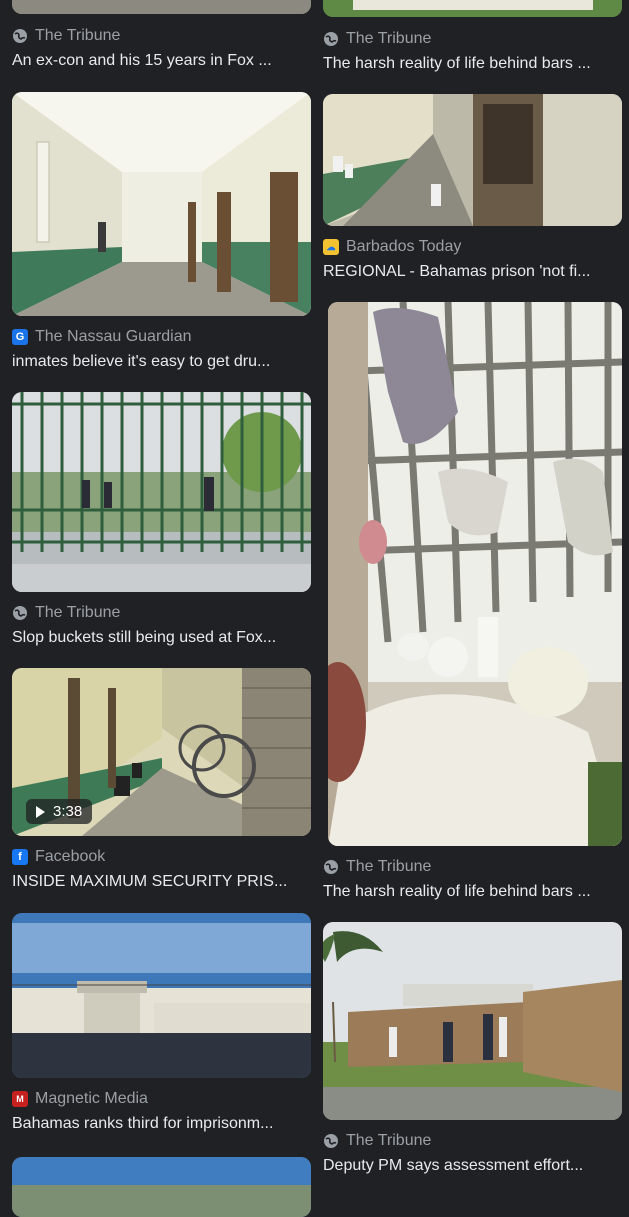 Image resolution: width=629 pixels, height=1217 pixels. I want to click on result-thumbnail: 3:38, so click(161, 752).